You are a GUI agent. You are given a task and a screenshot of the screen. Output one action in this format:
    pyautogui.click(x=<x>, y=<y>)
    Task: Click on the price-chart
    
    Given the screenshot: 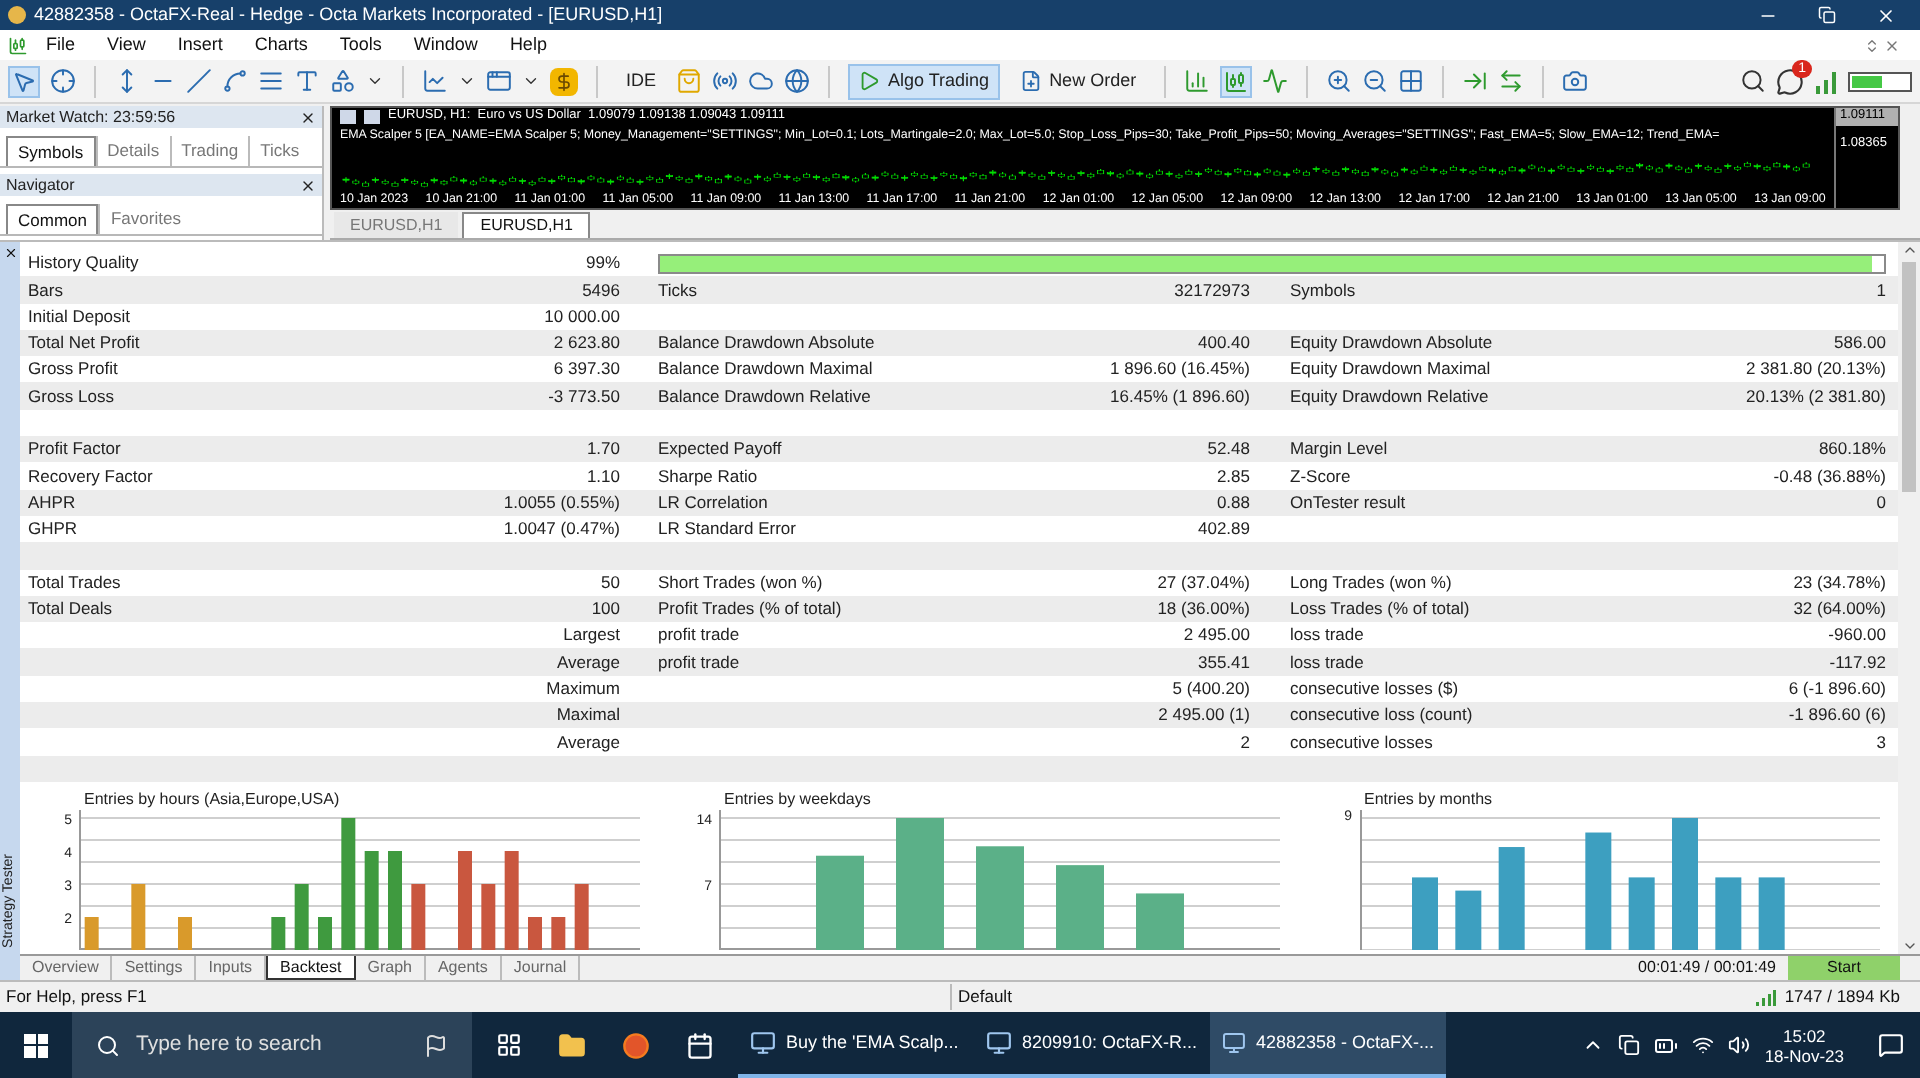 What is the action you would take?
    pyautogui.click(x=1115, y=158)
    